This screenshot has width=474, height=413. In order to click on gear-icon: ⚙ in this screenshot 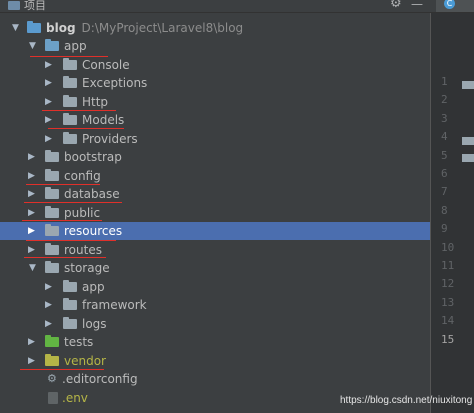, I will do `click(396, 5)`.